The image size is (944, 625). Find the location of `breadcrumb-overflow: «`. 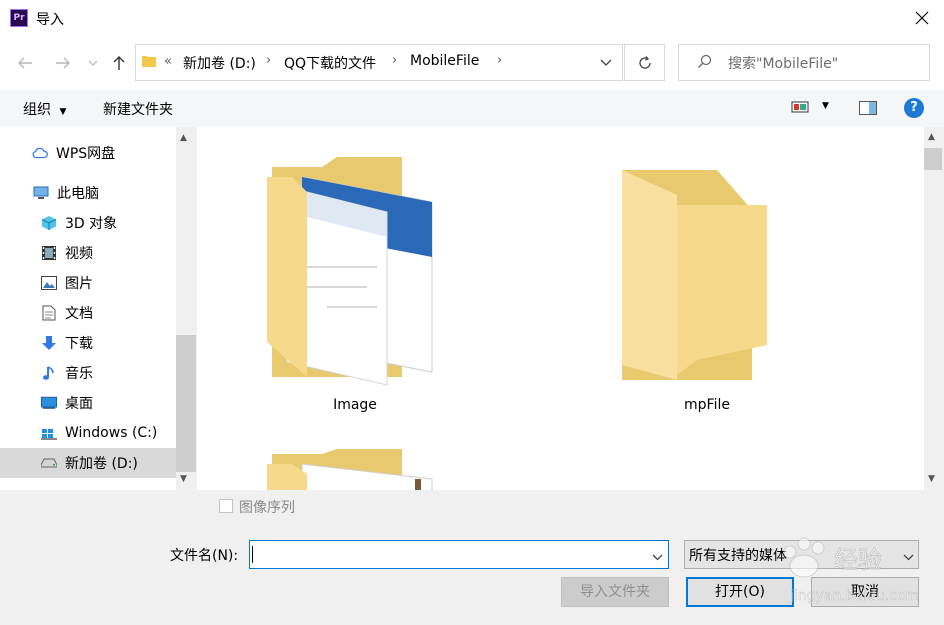

breadcrumb-overflow: « is located at coordinates (168, 61).